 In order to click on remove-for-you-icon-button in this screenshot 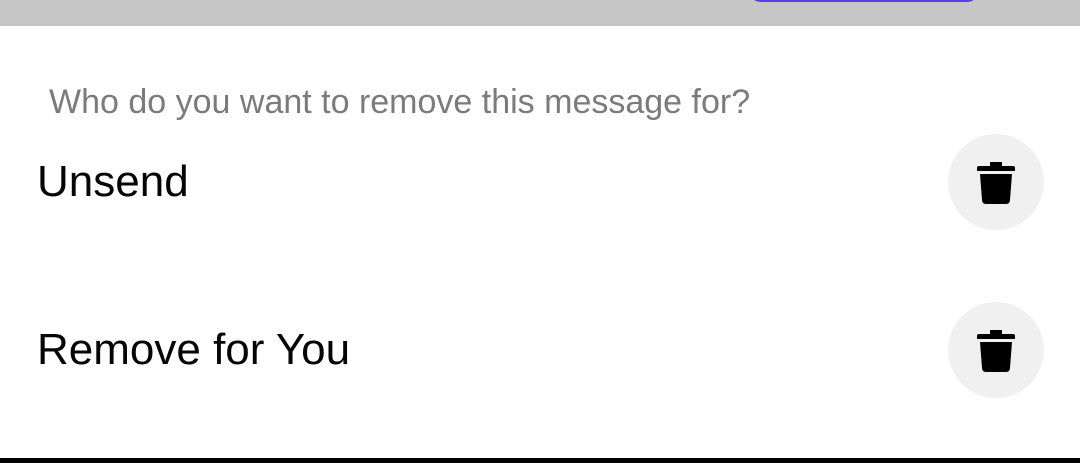, I will do `click(996, 350)`.